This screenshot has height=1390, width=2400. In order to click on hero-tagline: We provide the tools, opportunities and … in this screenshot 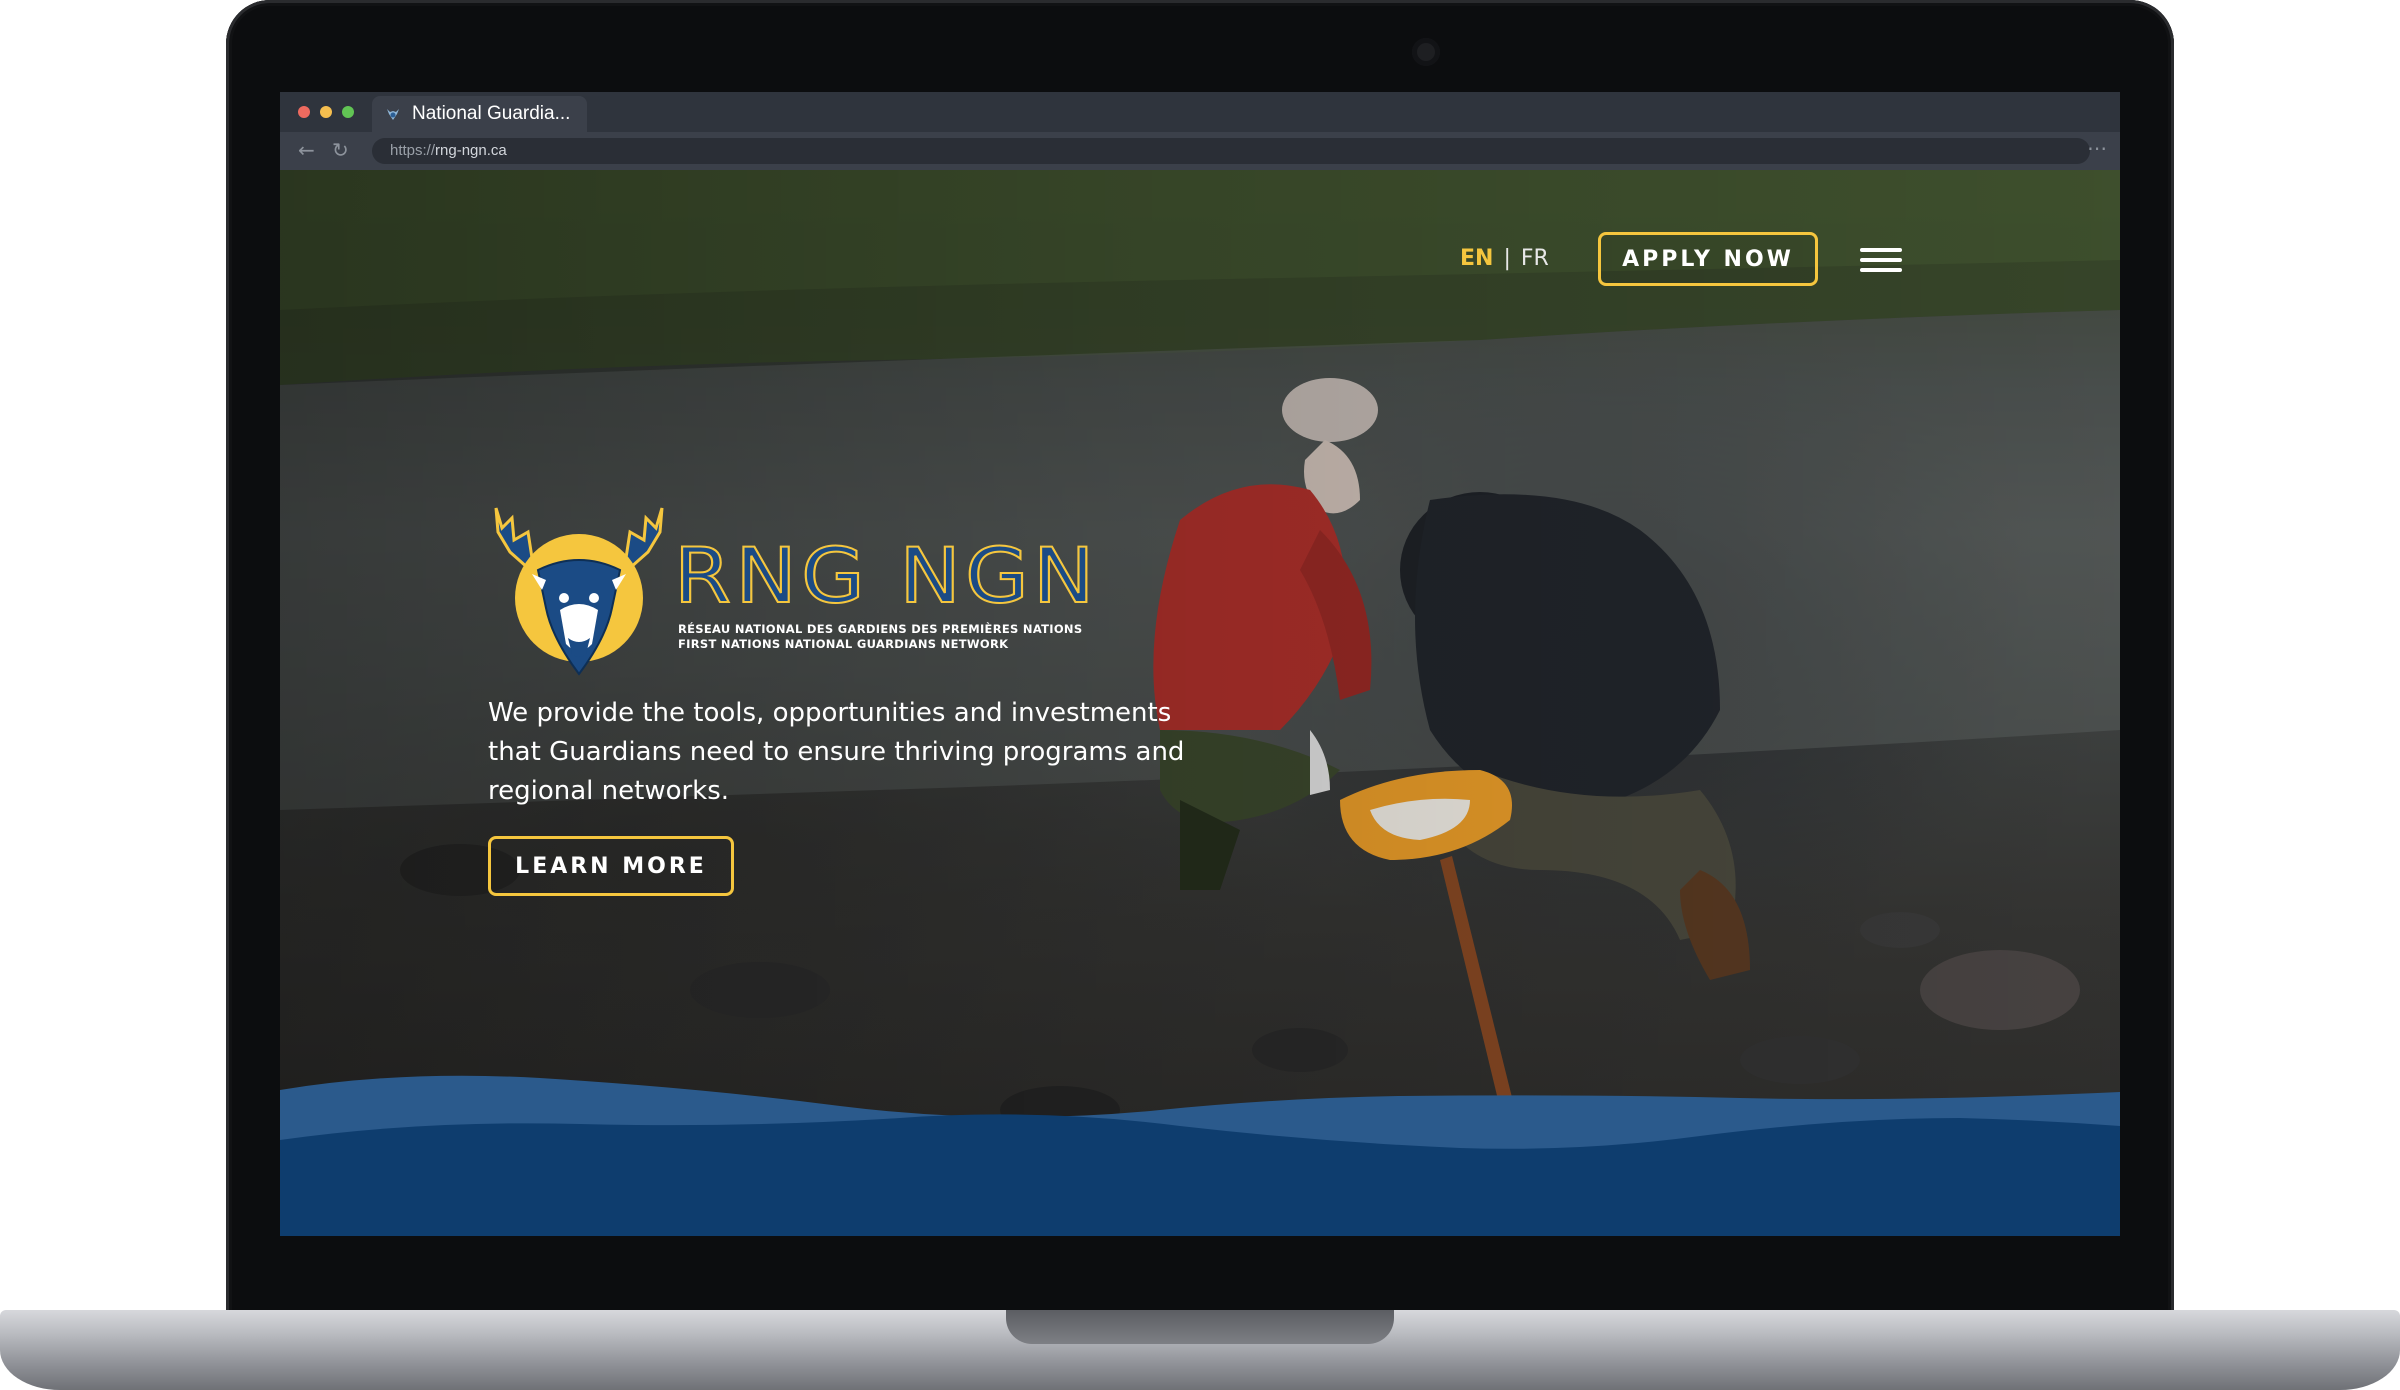, I will do `click(836, 752)`.